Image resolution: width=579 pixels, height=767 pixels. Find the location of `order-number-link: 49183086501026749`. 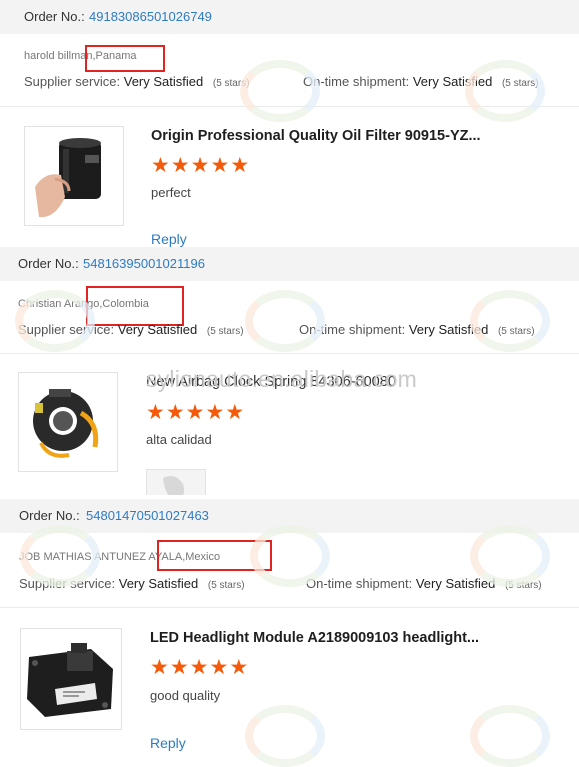

order-number-link: 49183086501026749 is located at coordinates (150, 17).